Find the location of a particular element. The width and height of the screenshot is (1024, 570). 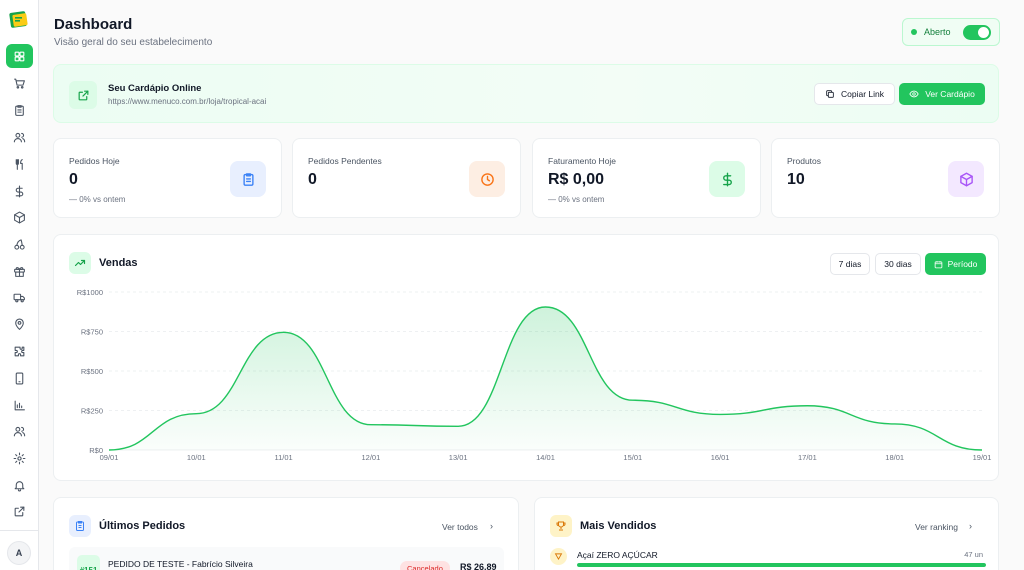

sidebar-item-customers is located at coordinates (19, 137).